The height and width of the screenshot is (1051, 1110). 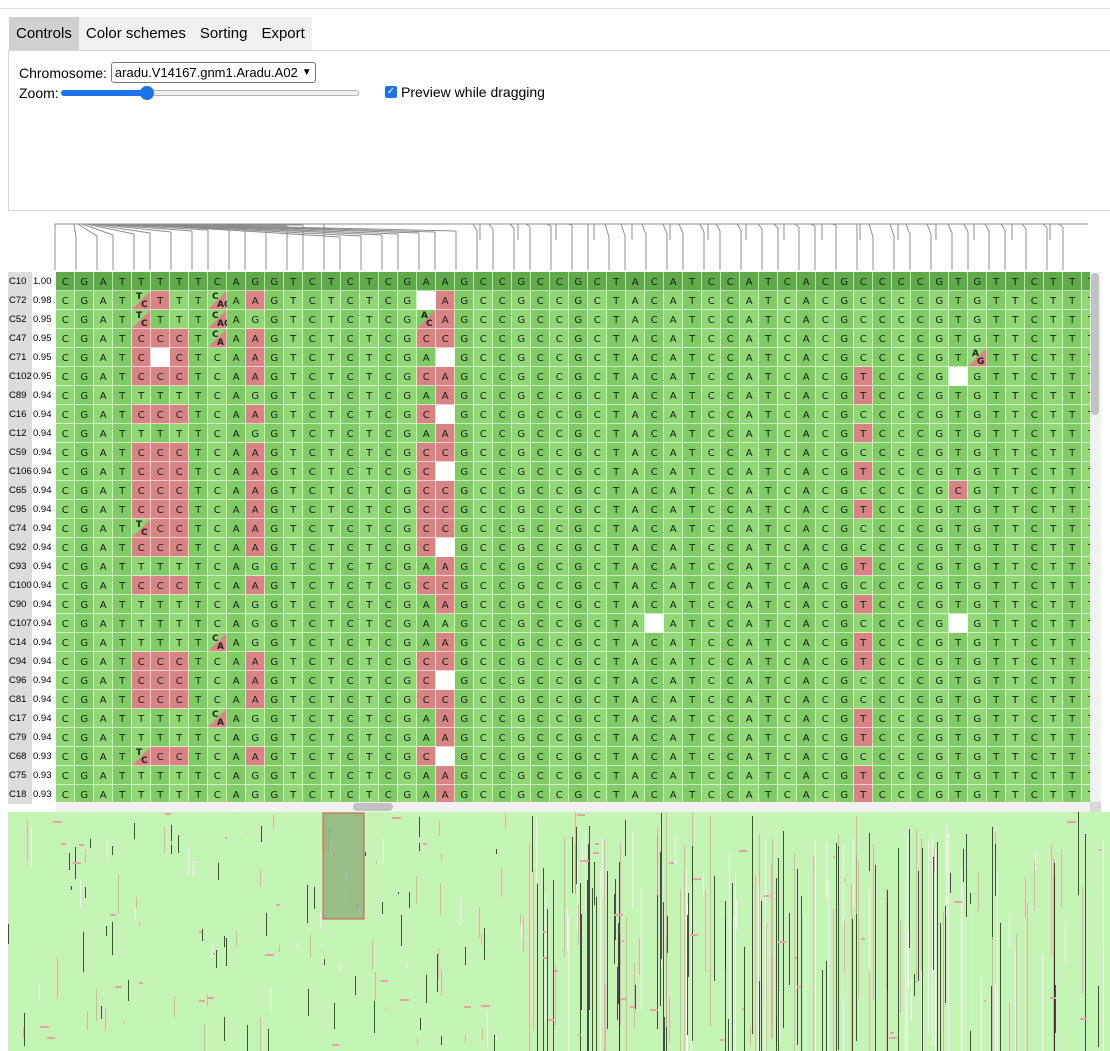 I want to click on row-label: C65 0.94, so click(x=31, y=490).